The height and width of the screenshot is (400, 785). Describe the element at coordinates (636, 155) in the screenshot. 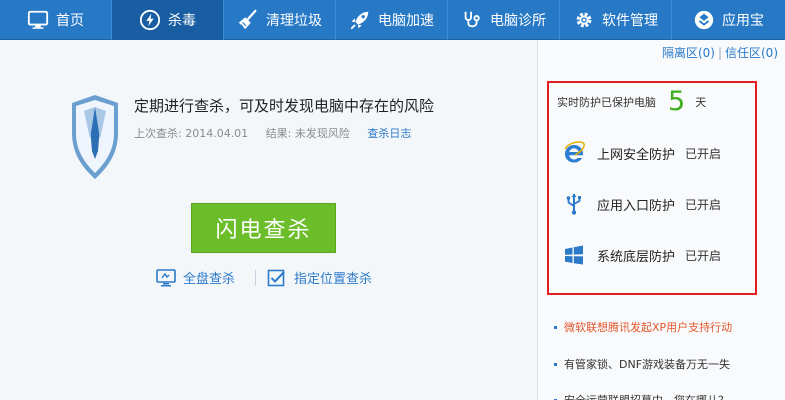

I see `protection-label: 上网安全防护` at that location.